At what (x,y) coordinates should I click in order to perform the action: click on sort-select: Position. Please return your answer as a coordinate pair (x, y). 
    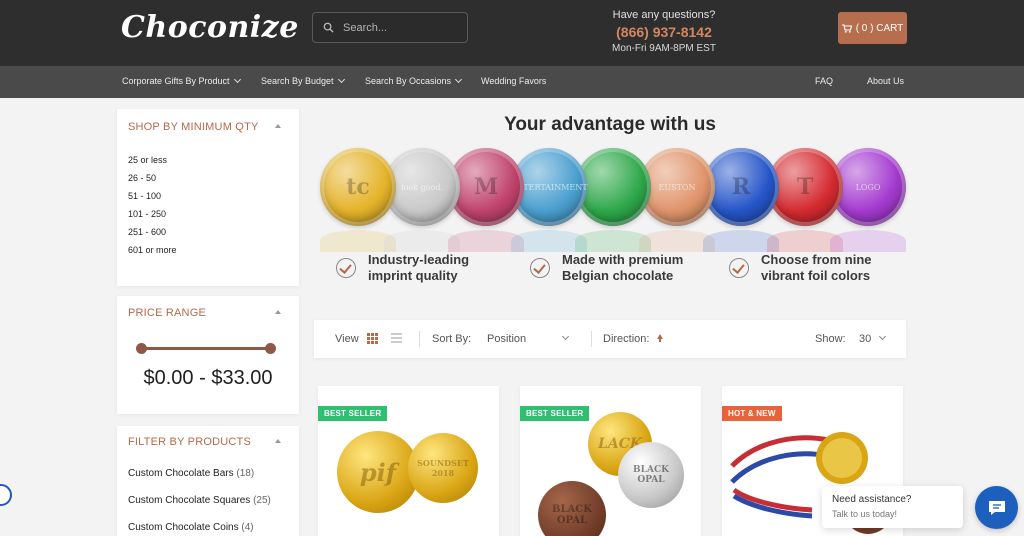
    Looking at the image, I should click on (506, 339).